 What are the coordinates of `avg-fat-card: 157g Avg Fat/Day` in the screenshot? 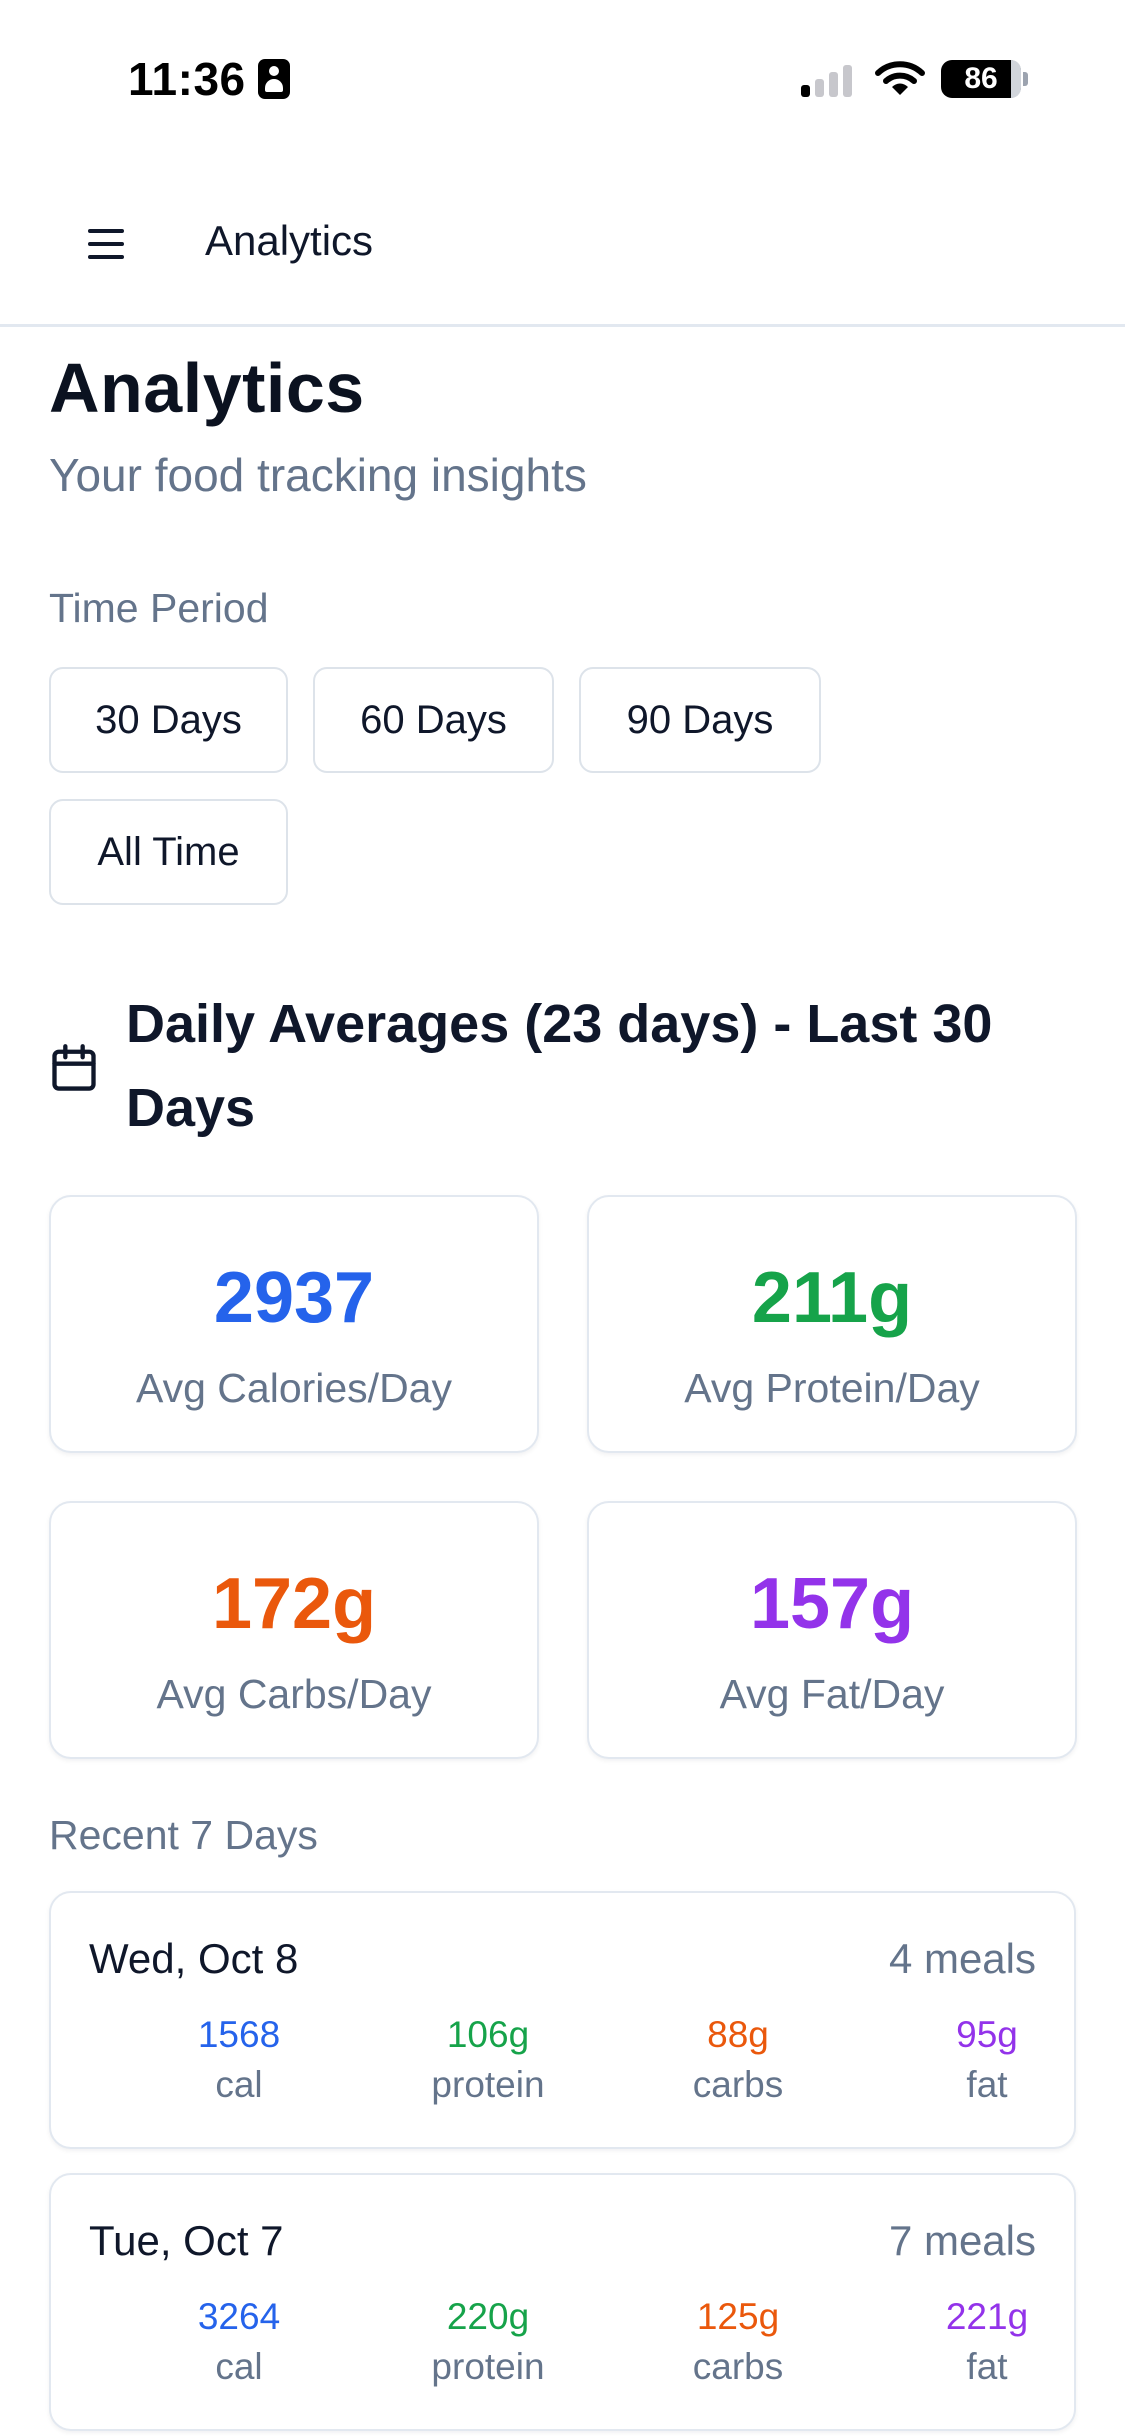 It's located at (832, 1630).